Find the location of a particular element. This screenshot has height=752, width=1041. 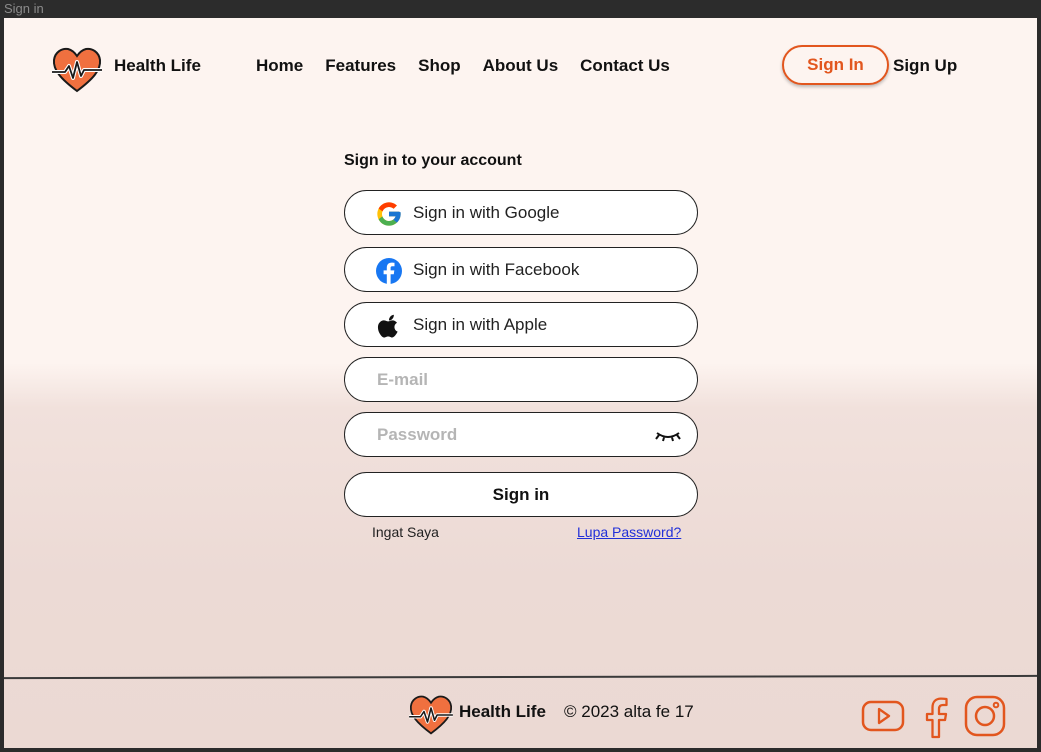

nav-contact-us: Contact Us is located at coordinates (625, 66).